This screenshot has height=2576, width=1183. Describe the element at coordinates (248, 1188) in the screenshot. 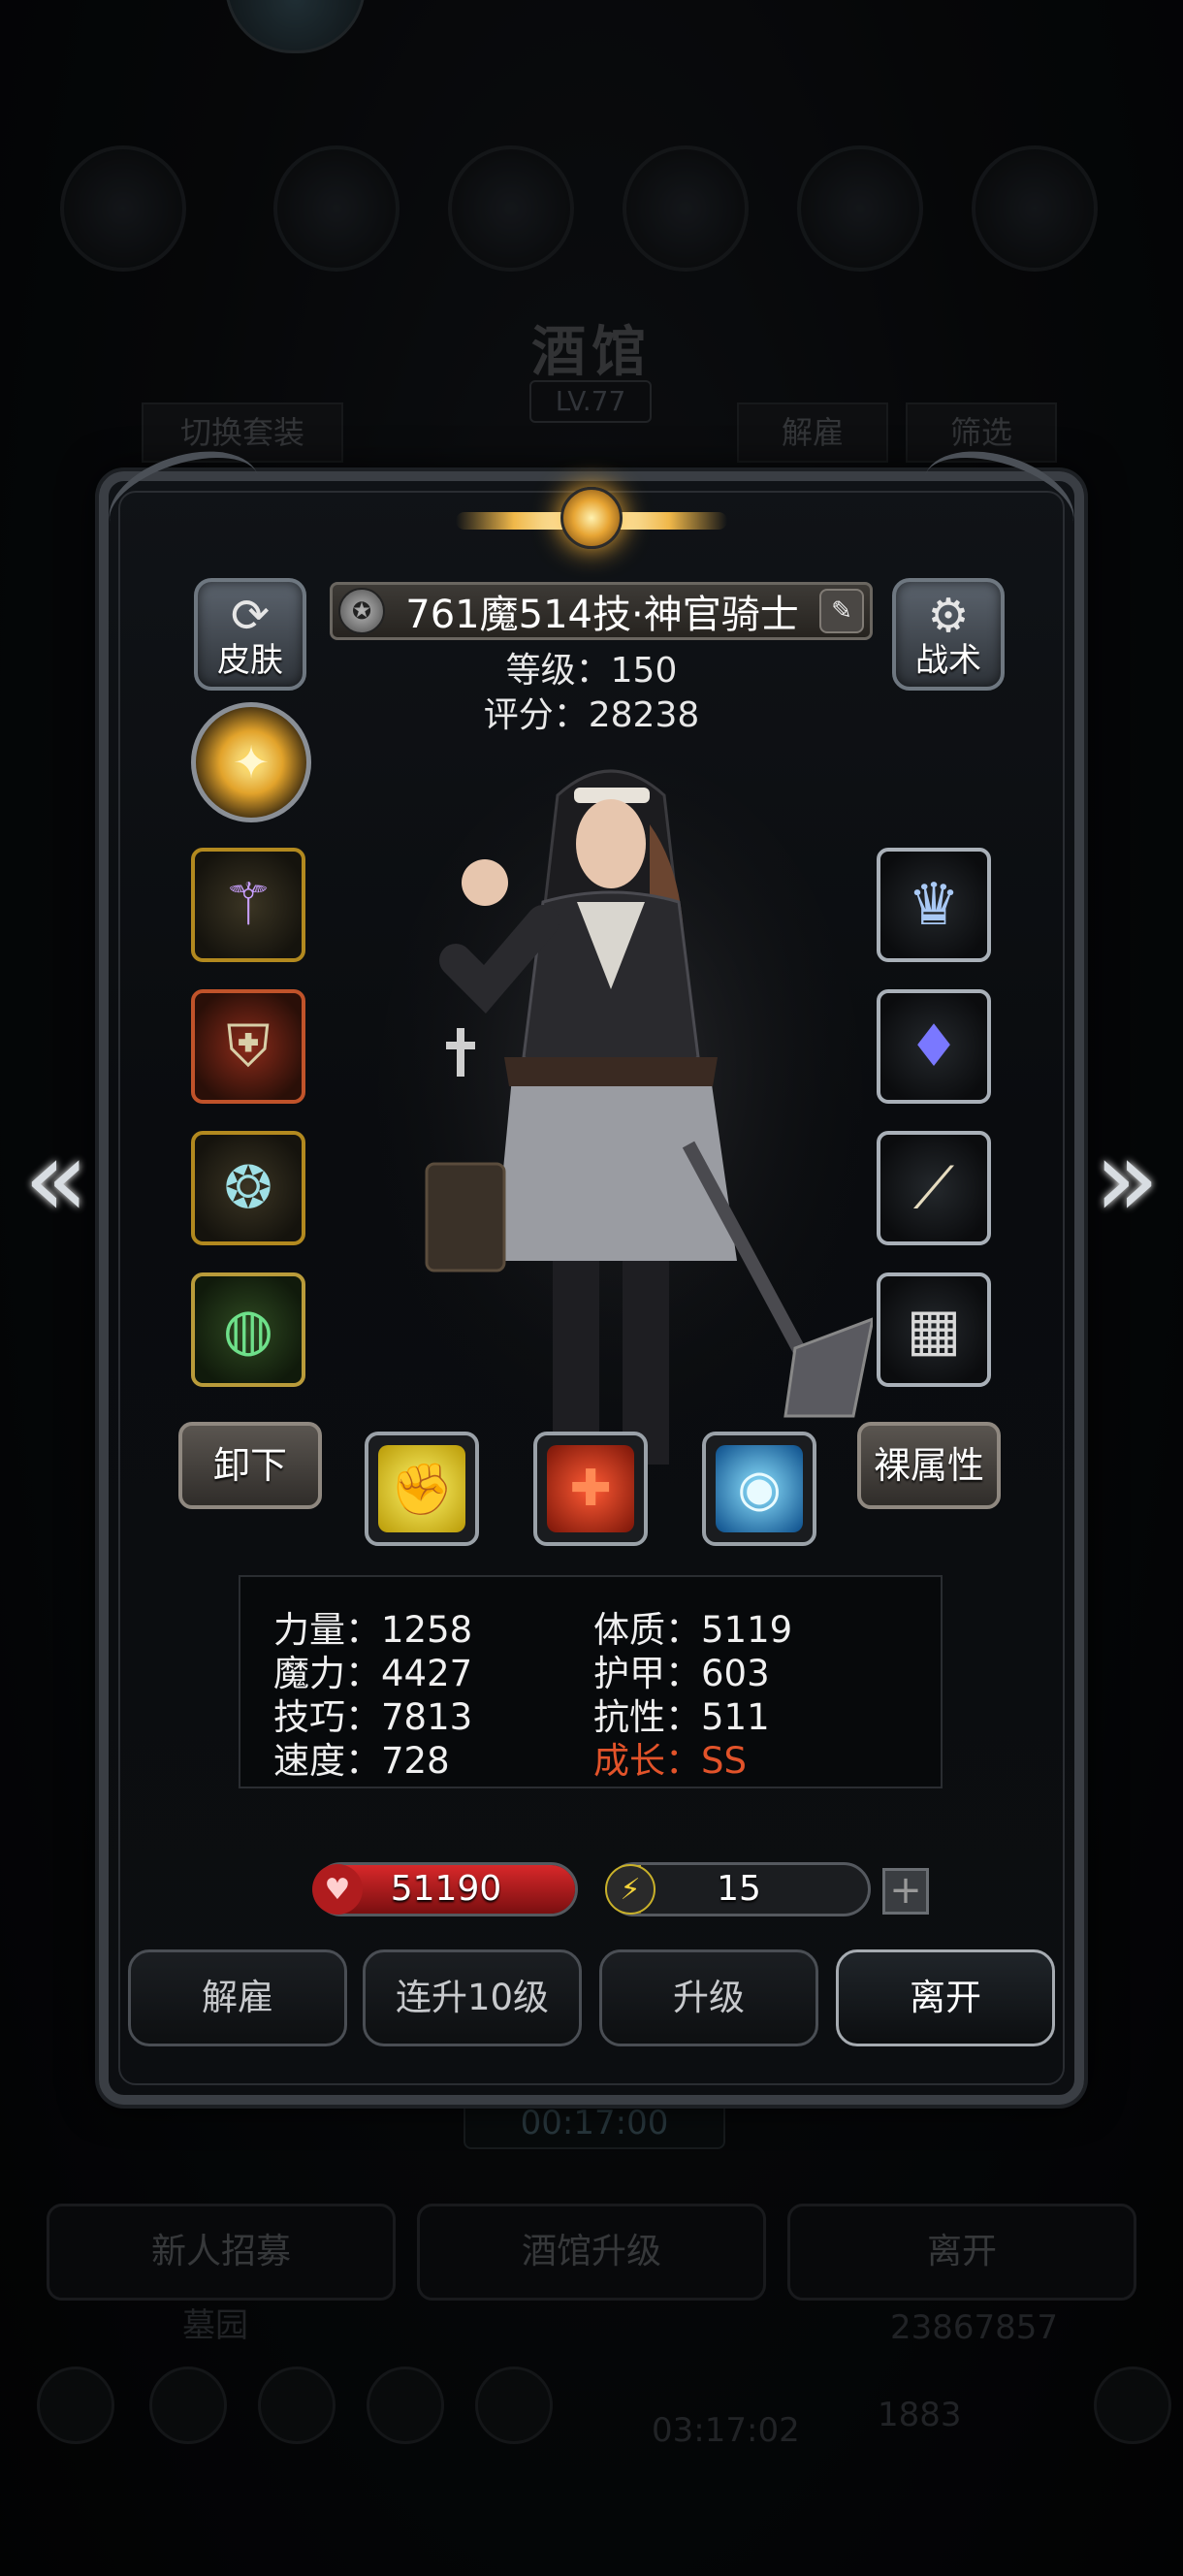

I see `amulet-icon: ❂` at that location.